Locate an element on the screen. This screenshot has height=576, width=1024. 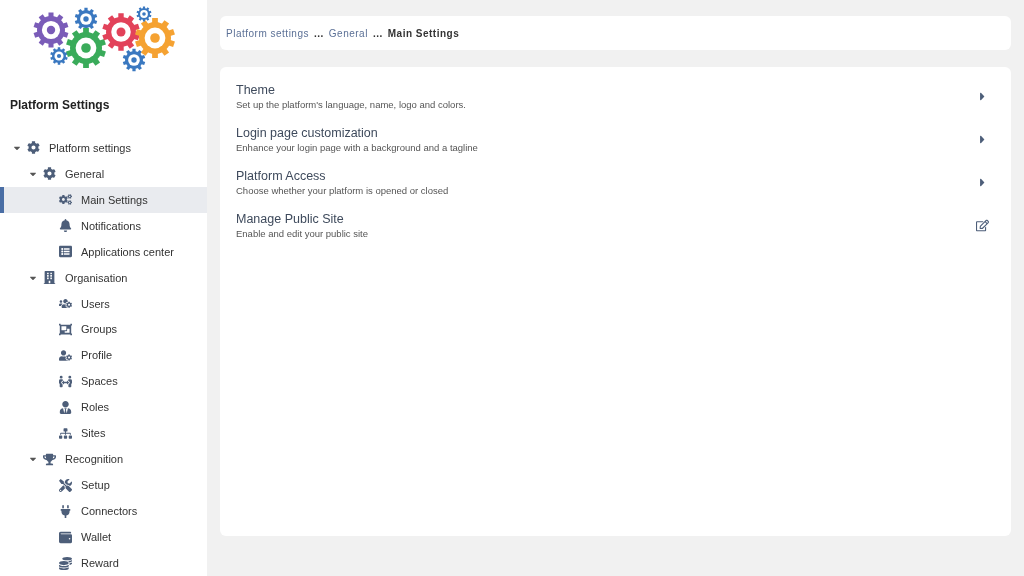
setting-description: Enhance your login page with a background and a tagline is located at coordinates (357, 147).